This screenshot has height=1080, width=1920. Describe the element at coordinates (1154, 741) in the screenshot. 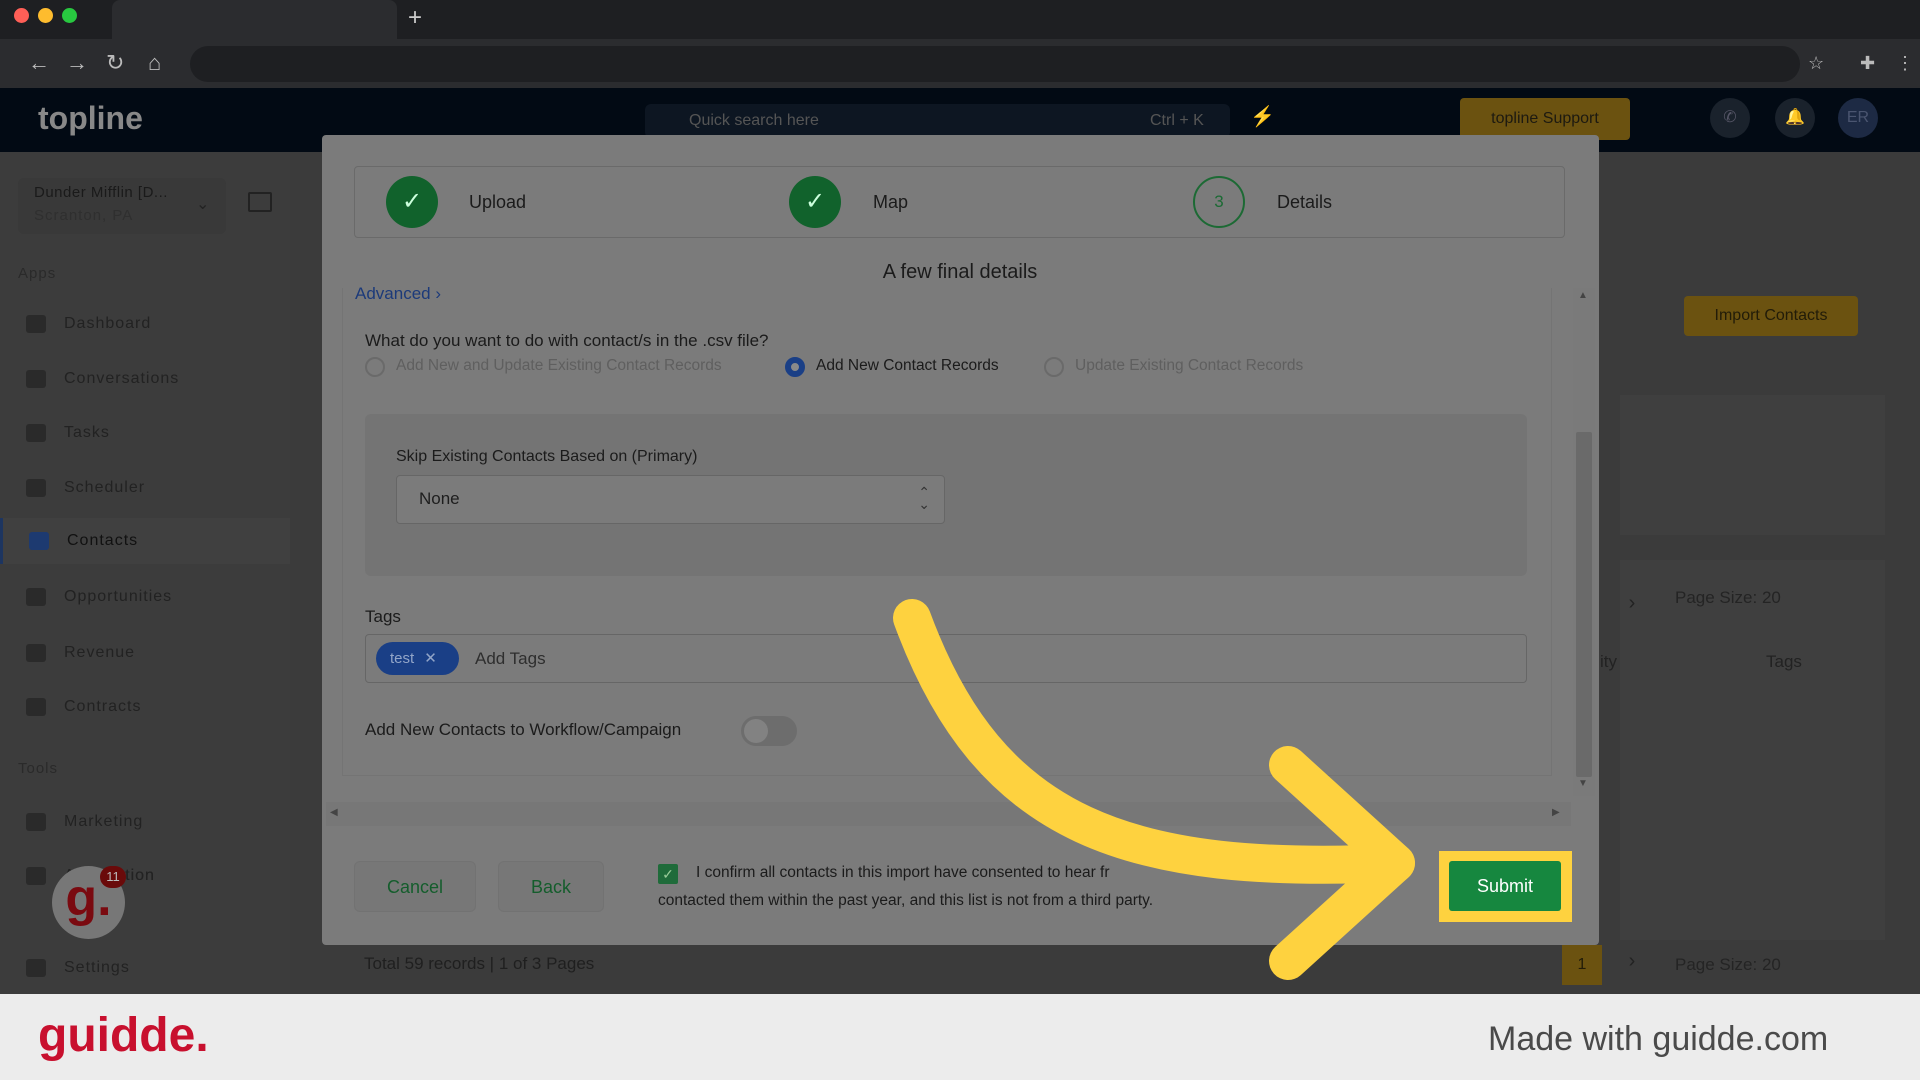

I see `arrow-curve` at that location.